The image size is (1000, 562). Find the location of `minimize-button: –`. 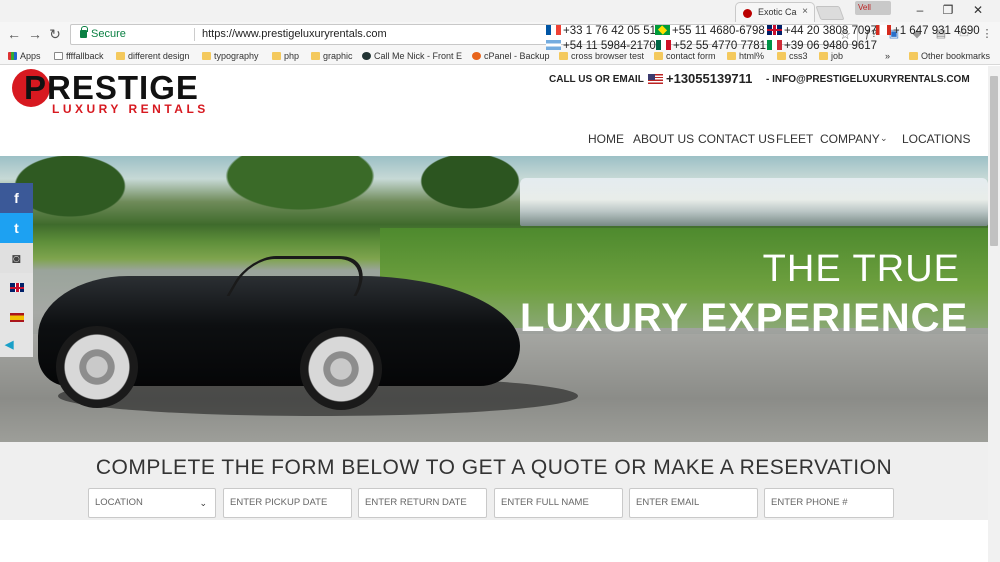

minimize-button: – is located at coordinates (920, 10).